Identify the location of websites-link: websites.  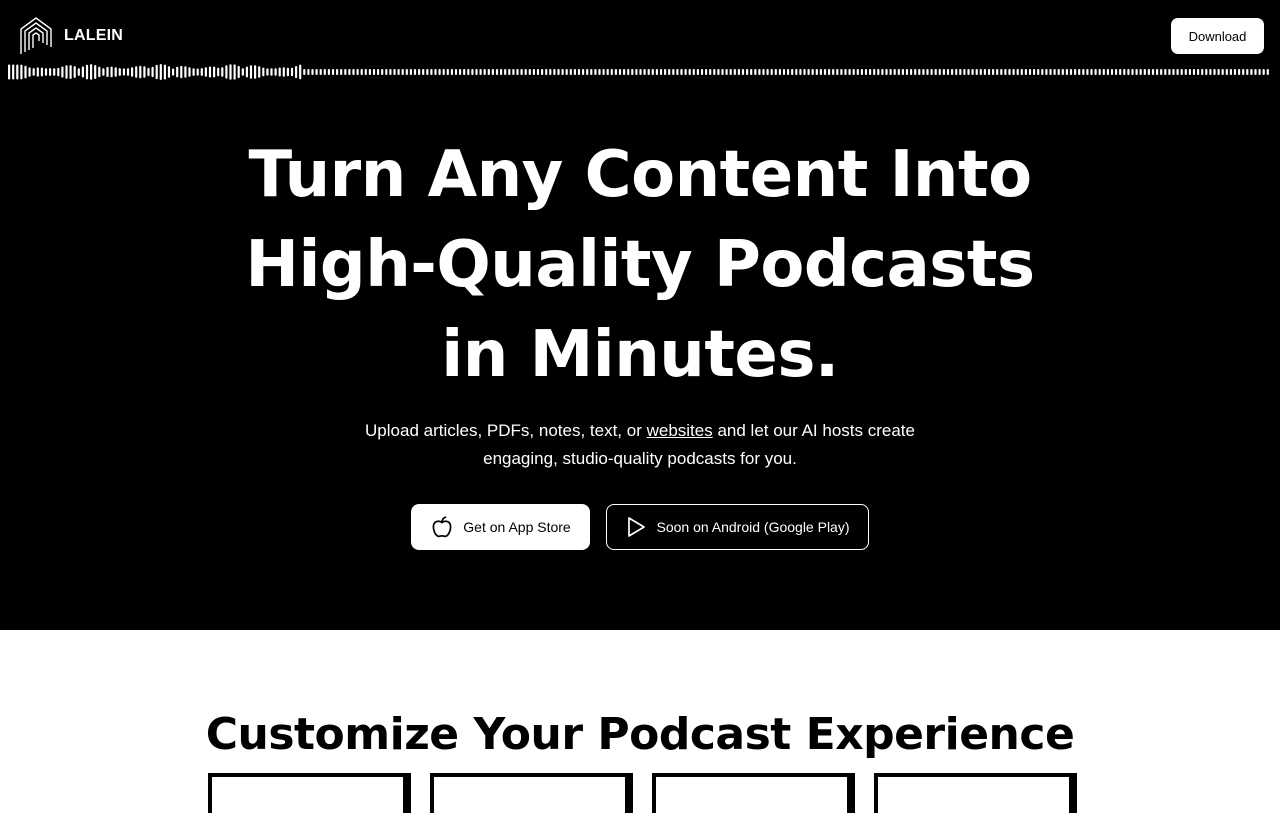
(680, 430).